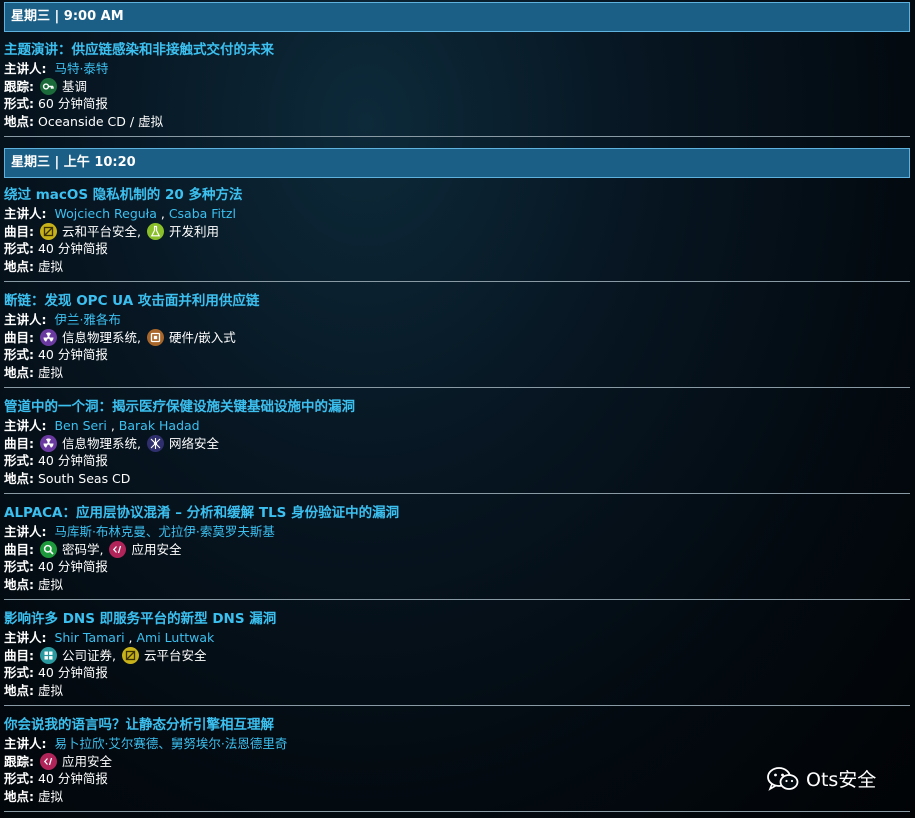 The width and height of the screenshot is (915, 818). I want to click on session-title: 管道中的一个洞：揭示医疗保健设施关键基础设施中的漏洞, so click(457, 407).